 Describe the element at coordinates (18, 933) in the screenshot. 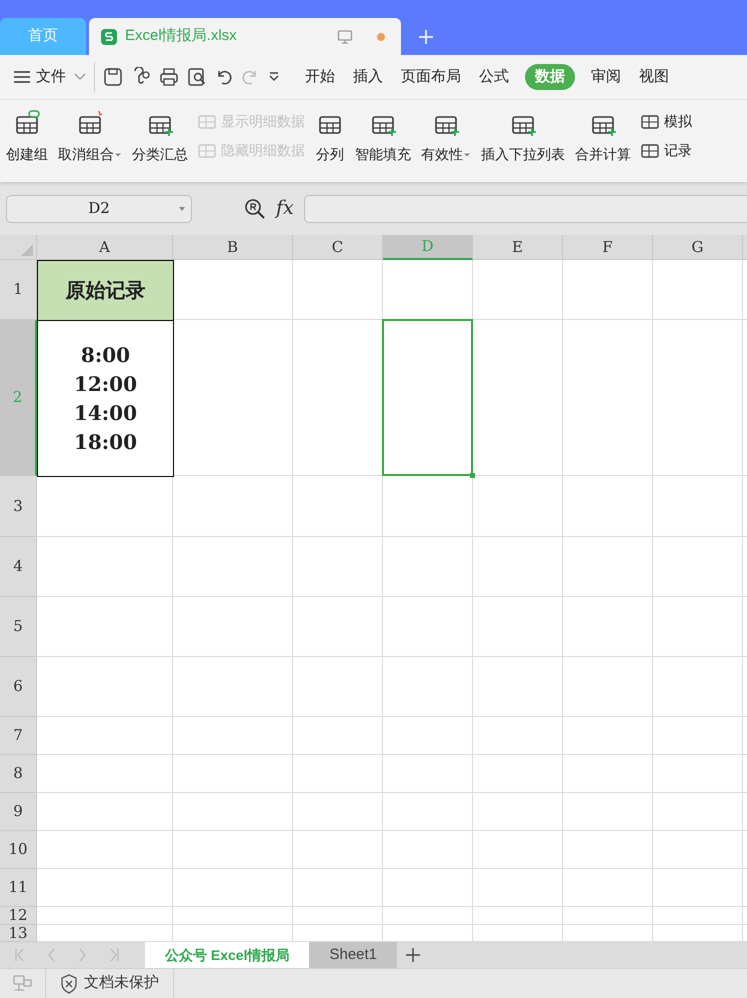

I see `row-header: 13` at that location.